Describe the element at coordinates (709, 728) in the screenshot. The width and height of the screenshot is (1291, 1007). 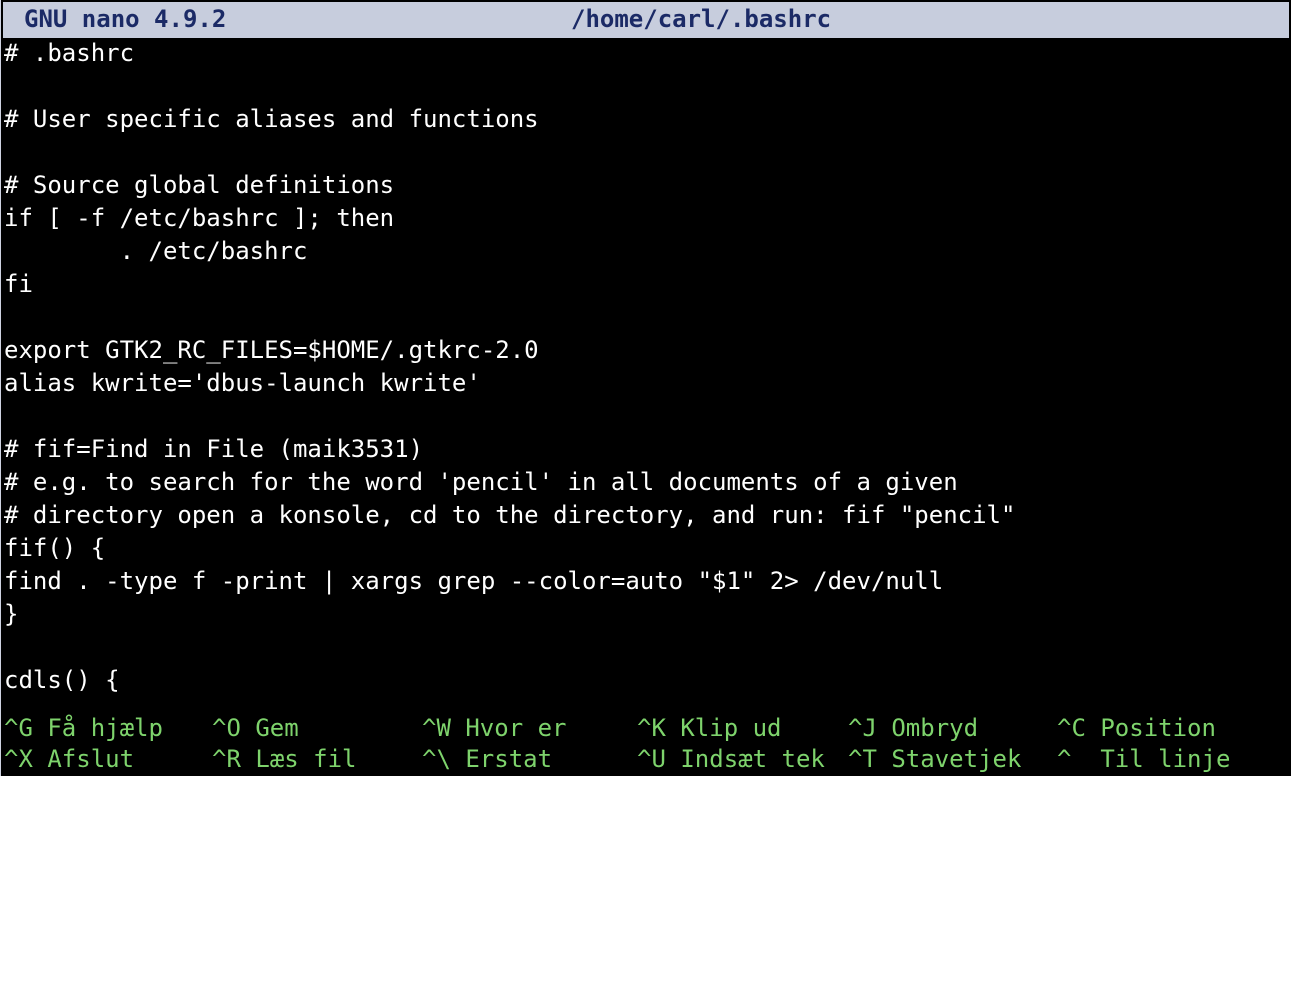
I see `shortcut-cut: ^K Klip ud` at that location.